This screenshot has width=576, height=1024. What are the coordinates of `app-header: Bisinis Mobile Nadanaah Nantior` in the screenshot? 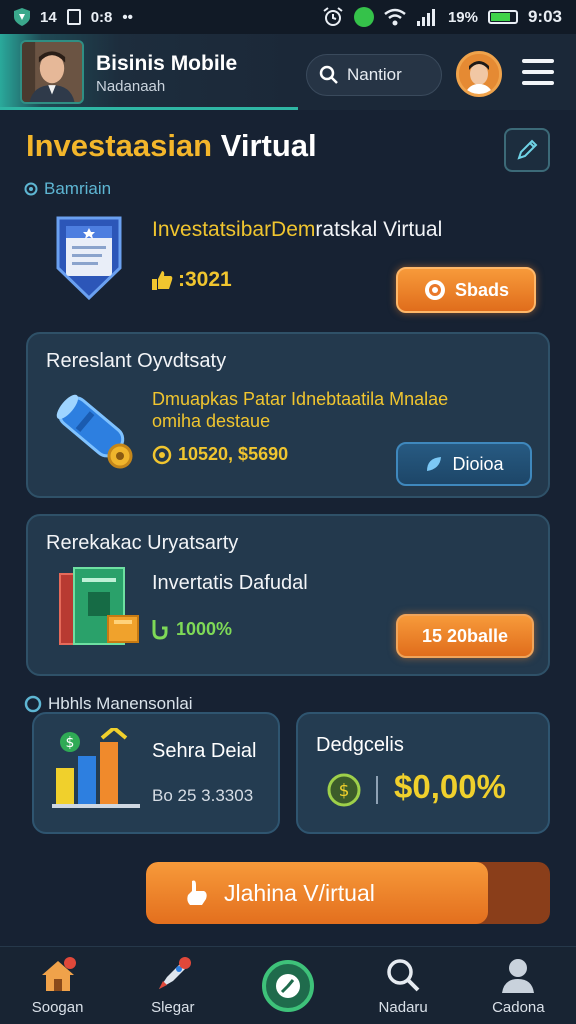 It's located at (288, 72).